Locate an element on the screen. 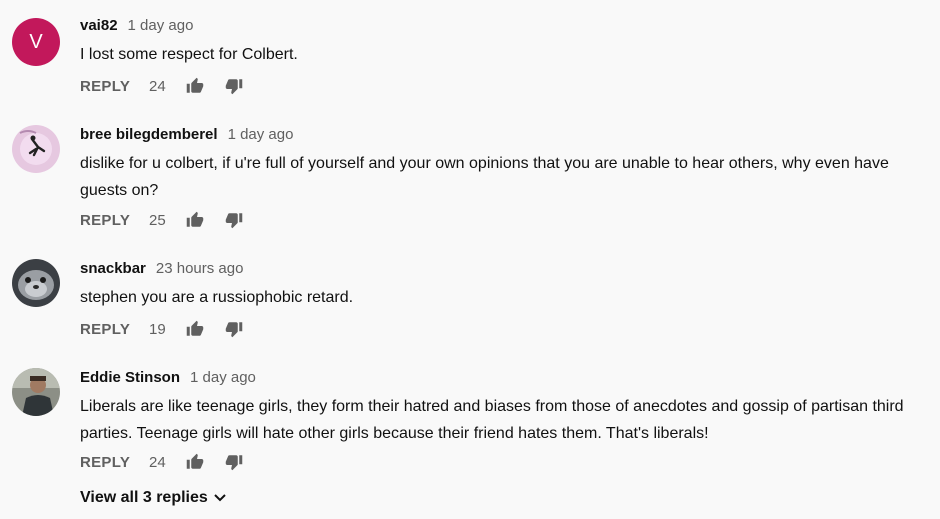 This screenshot has width=940, height=519. comment-meta: Eddie Stinson 1 day ago is located at coordinates (168, 377).